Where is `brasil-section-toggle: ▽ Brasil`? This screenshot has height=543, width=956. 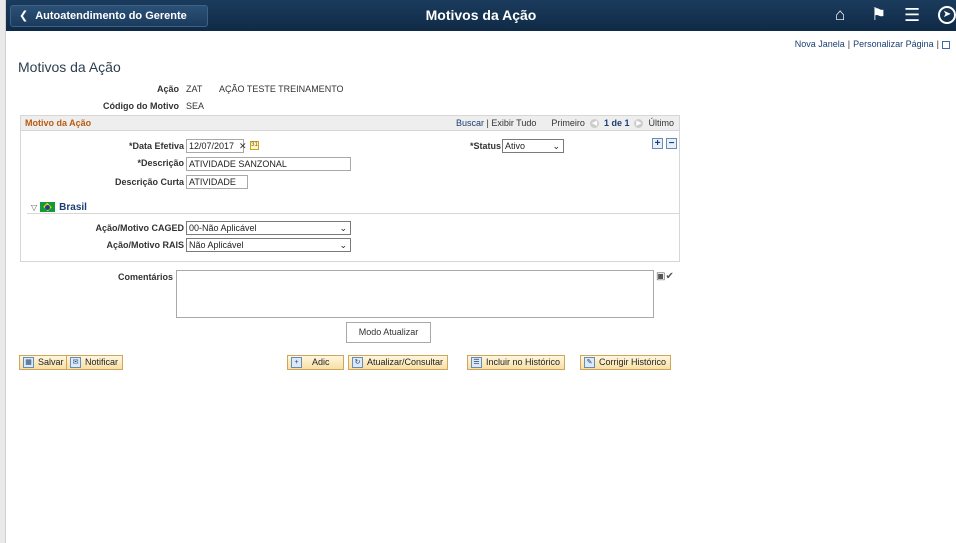
brasil-section-toggle: ▽ Brasil is located at coordinates (59, 207).